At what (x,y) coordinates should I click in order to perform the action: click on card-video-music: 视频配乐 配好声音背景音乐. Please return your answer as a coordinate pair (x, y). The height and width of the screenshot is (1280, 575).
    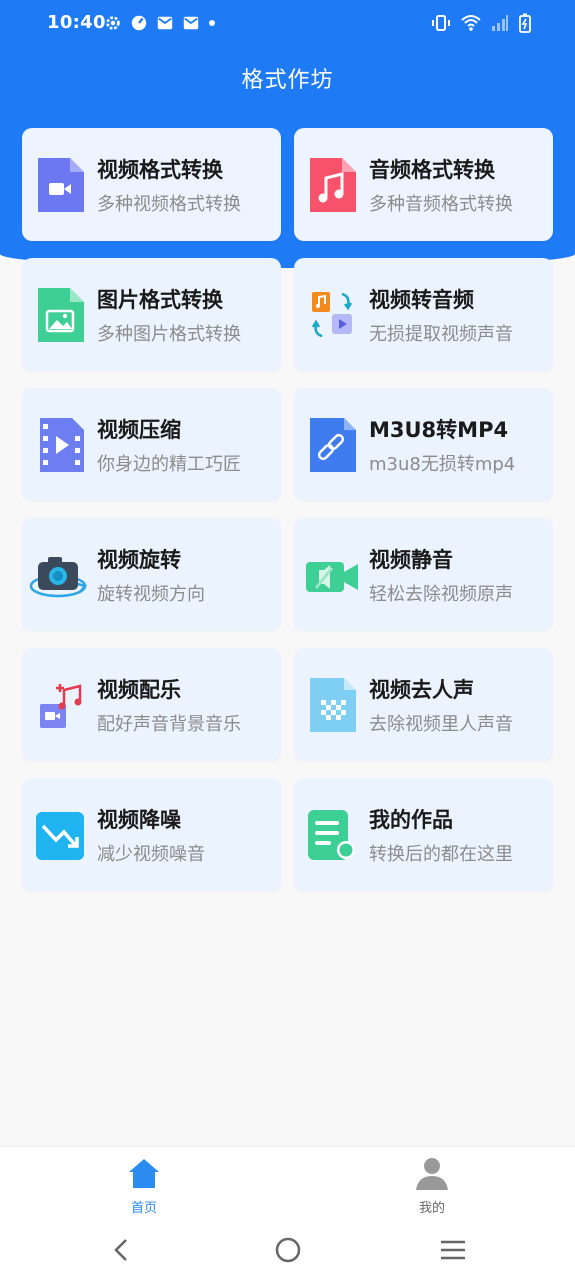
    Looking at the image, I should click on (151, 704).